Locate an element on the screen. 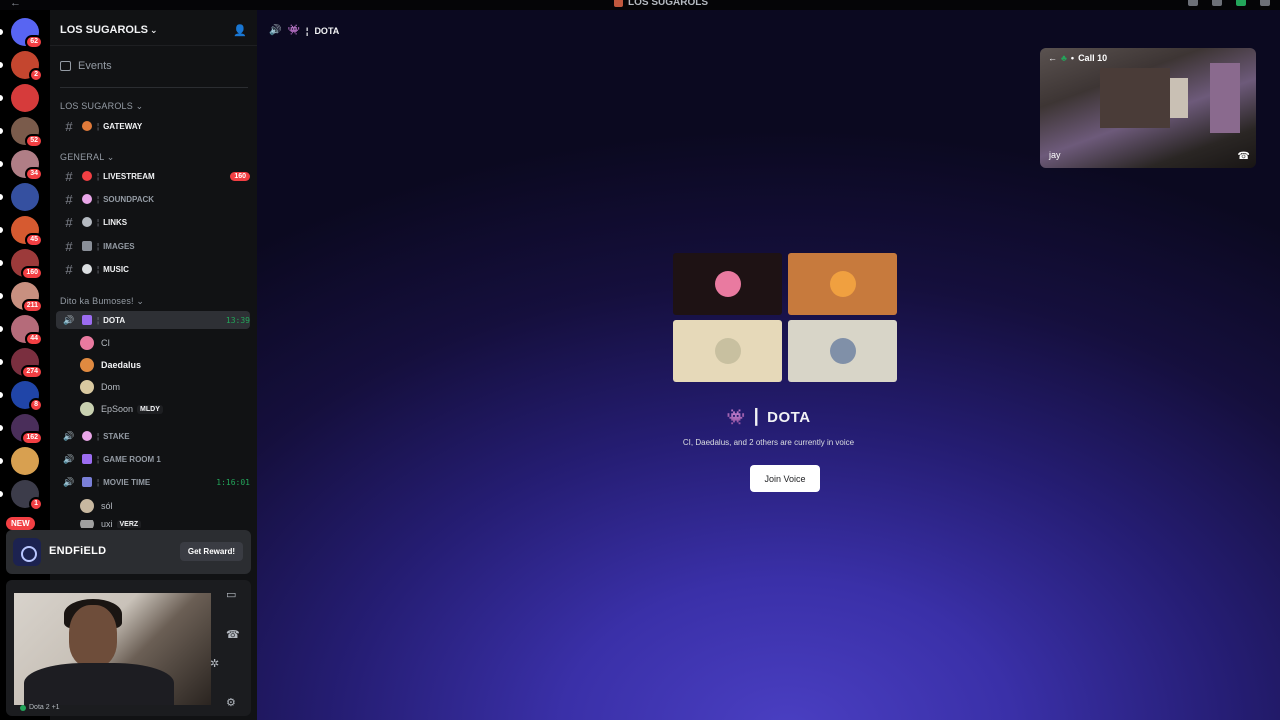 The width and height of the screenshot is (1280, 720). channel-livestream: # ¦ LIVESTREAM 160 is located at coordinates (155, 176).